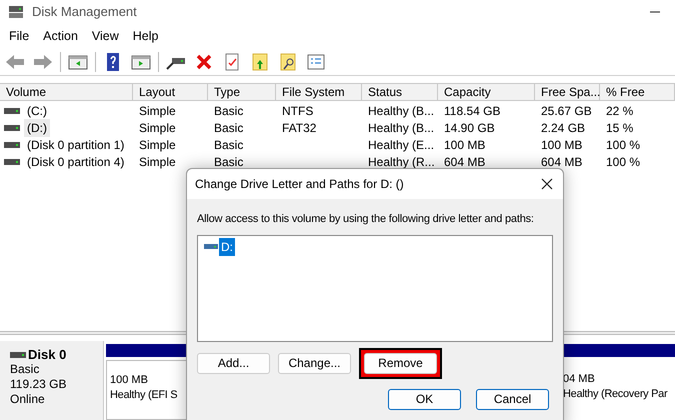 This screenshot has width=675, height=420. What do you see at coordinates (37, 111) in the screenshot?
I see `table-cell: (C:)` at bounding box center [37, 111].